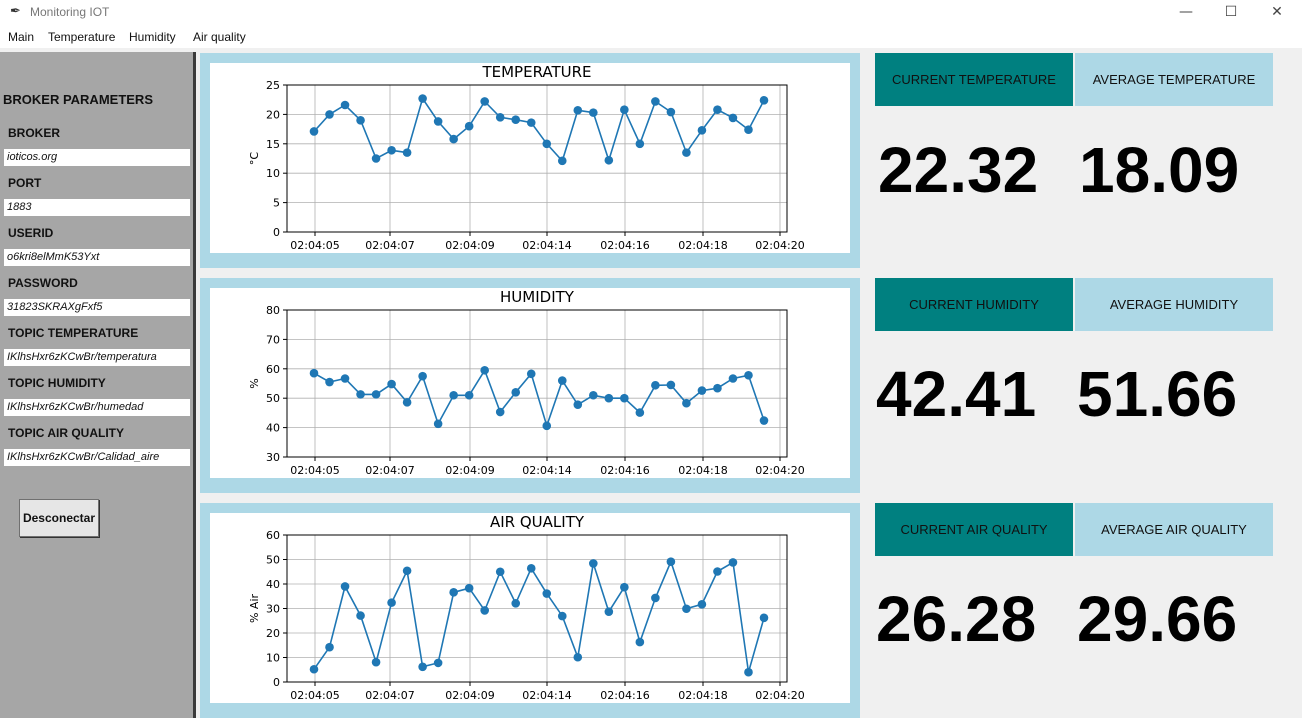 Image resolution: width=1302 pixels, height=718 pixels. What do you see at coordinates (273, 310) in the screenshot?
I see `y-tick-label: 80` at bounding box center [273, 310].